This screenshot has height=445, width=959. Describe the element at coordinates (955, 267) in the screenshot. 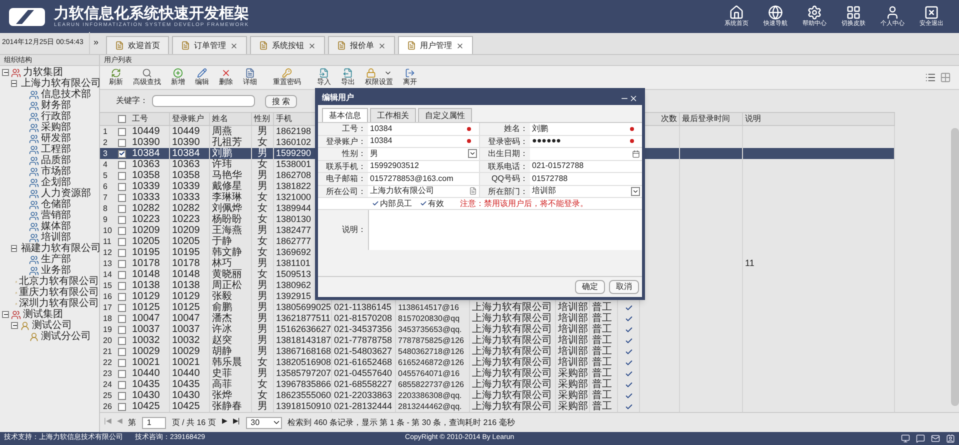

I see `scrollbar` at that location.